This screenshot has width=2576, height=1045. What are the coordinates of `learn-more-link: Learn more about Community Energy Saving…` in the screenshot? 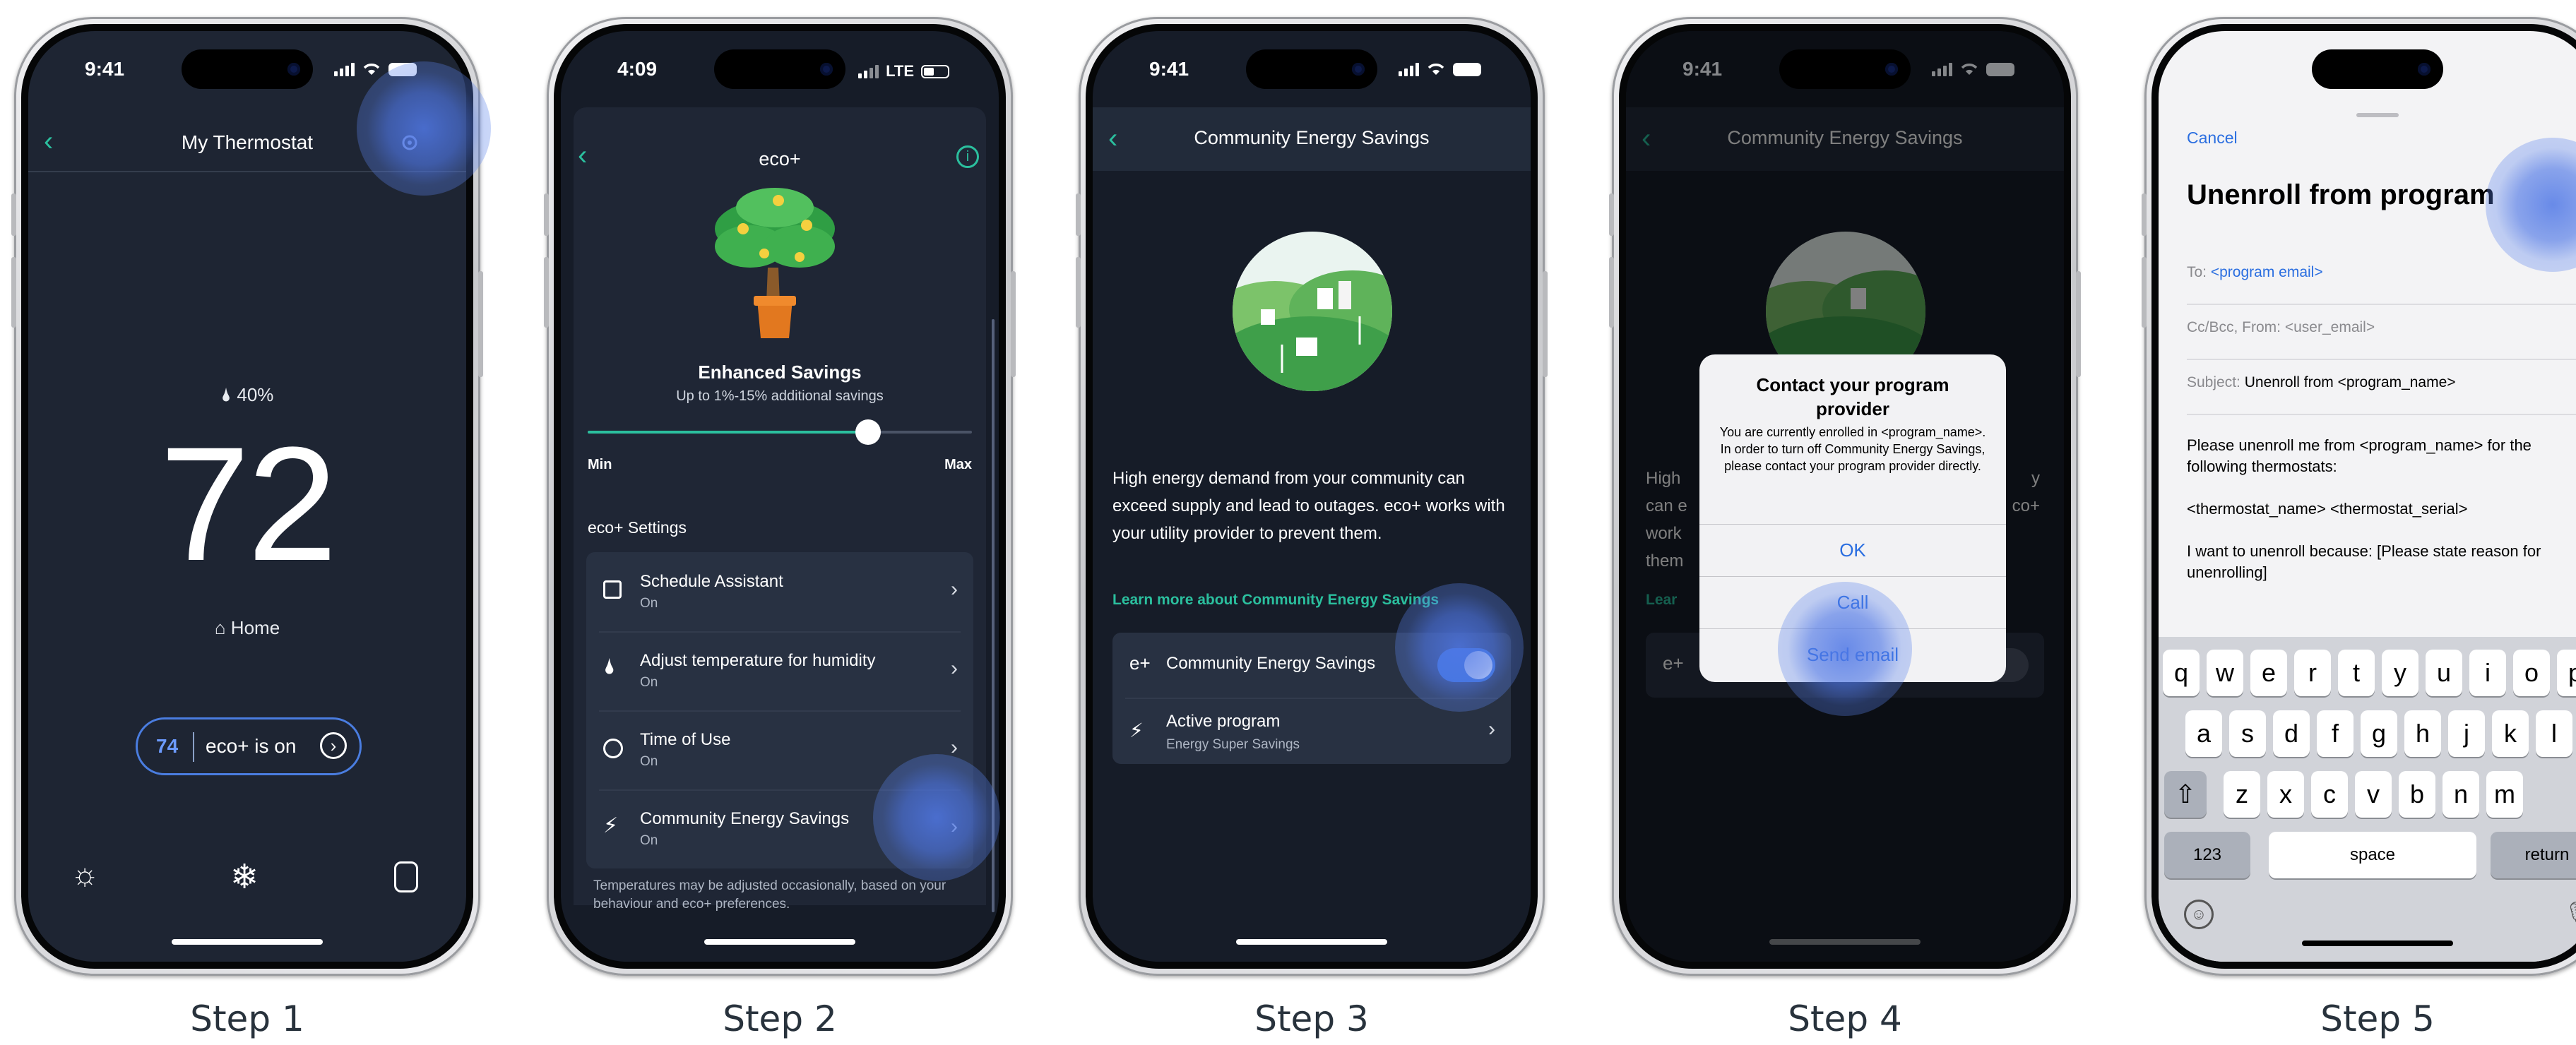 It's located at (1275, 600).